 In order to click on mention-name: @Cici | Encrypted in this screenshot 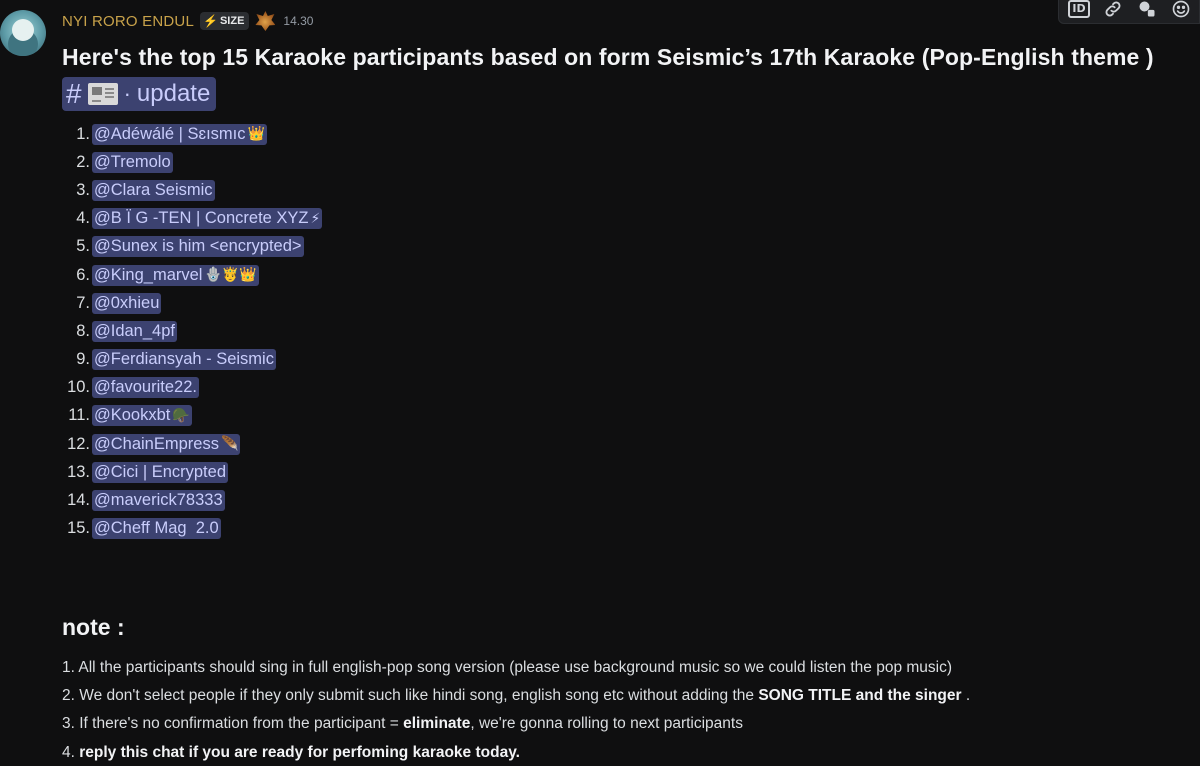, I will do `click(160, 471)`.